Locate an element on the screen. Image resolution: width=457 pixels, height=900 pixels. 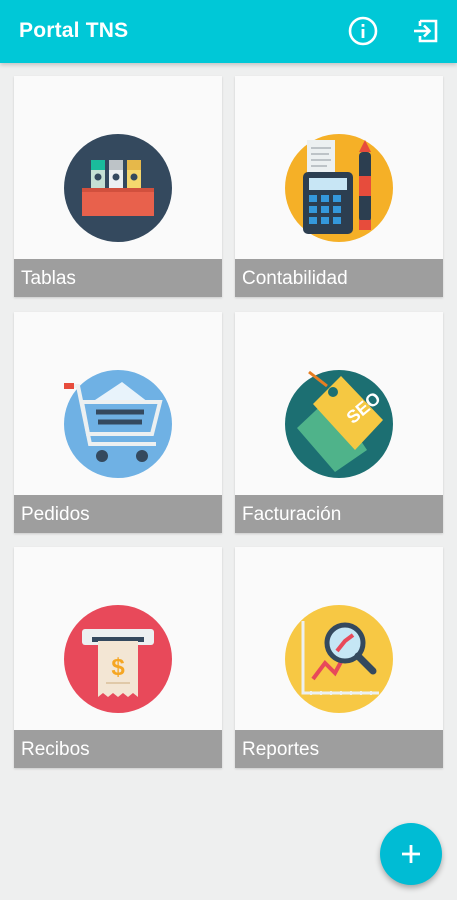
menu-card-contabilidad: Contabilidad is located at coordinates (339, 186).